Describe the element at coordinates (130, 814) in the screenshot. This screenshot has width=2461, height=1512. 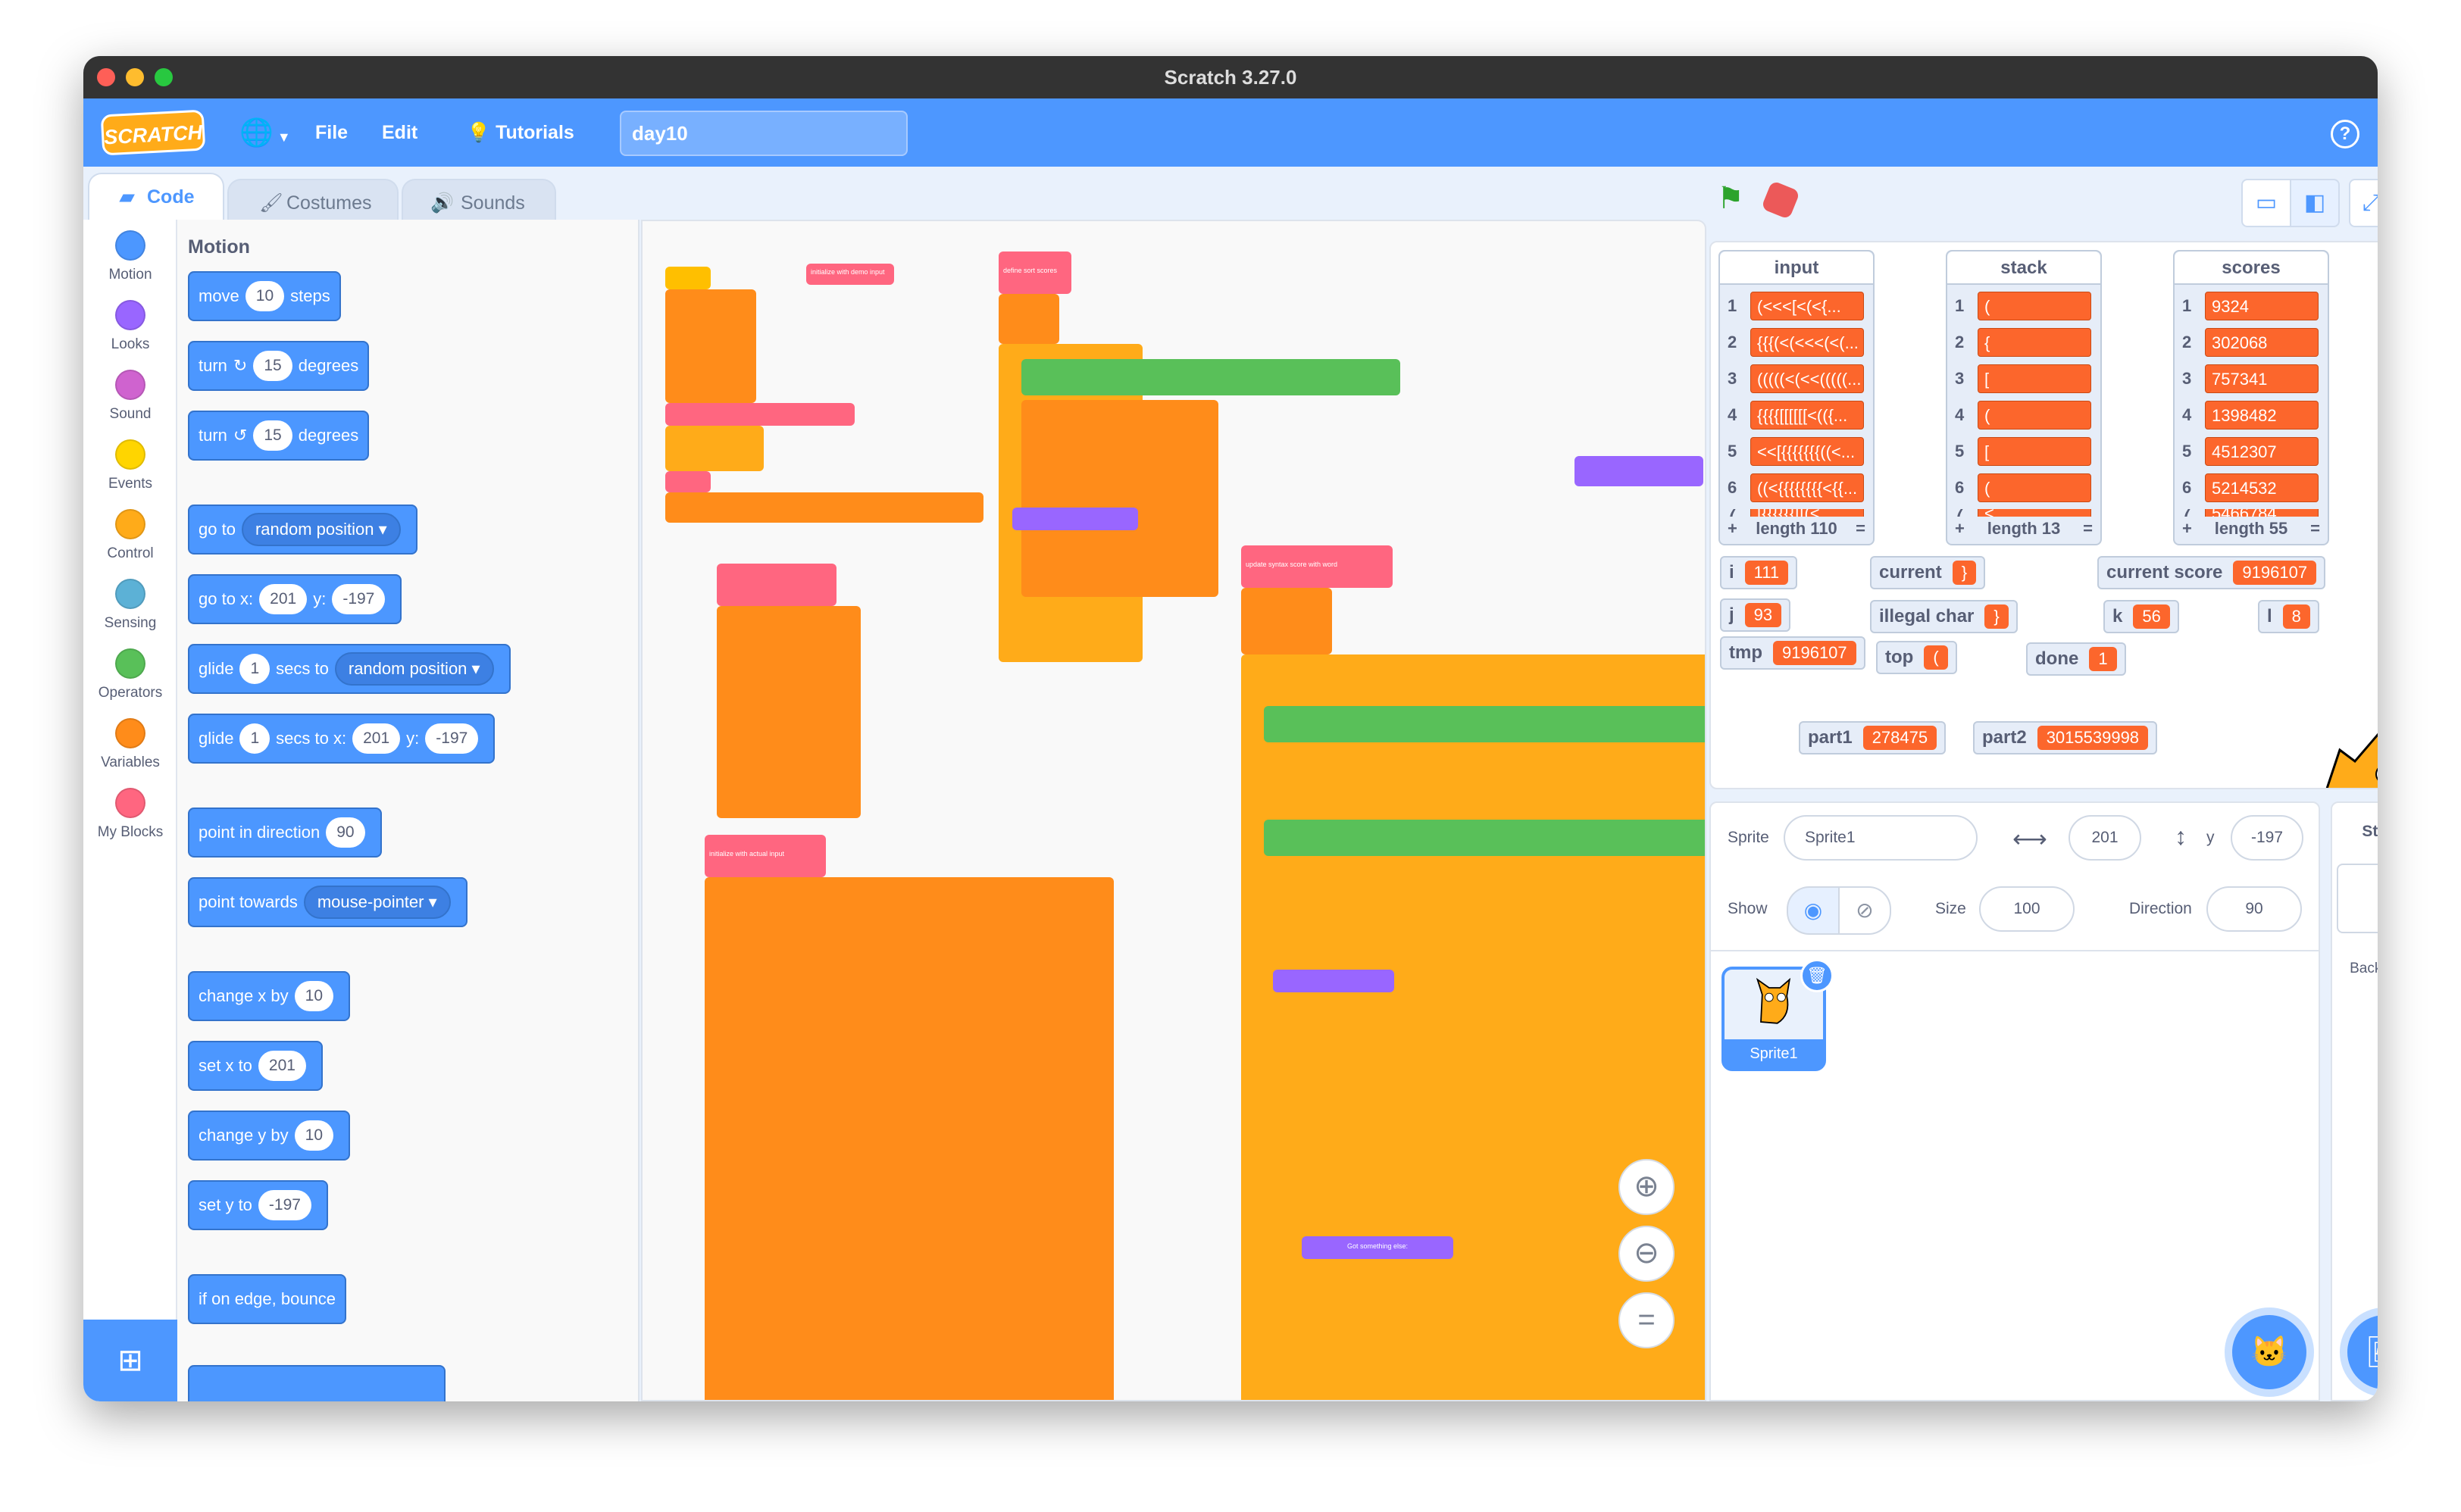
I see `category-my-blocks: My Blocks` at that location.